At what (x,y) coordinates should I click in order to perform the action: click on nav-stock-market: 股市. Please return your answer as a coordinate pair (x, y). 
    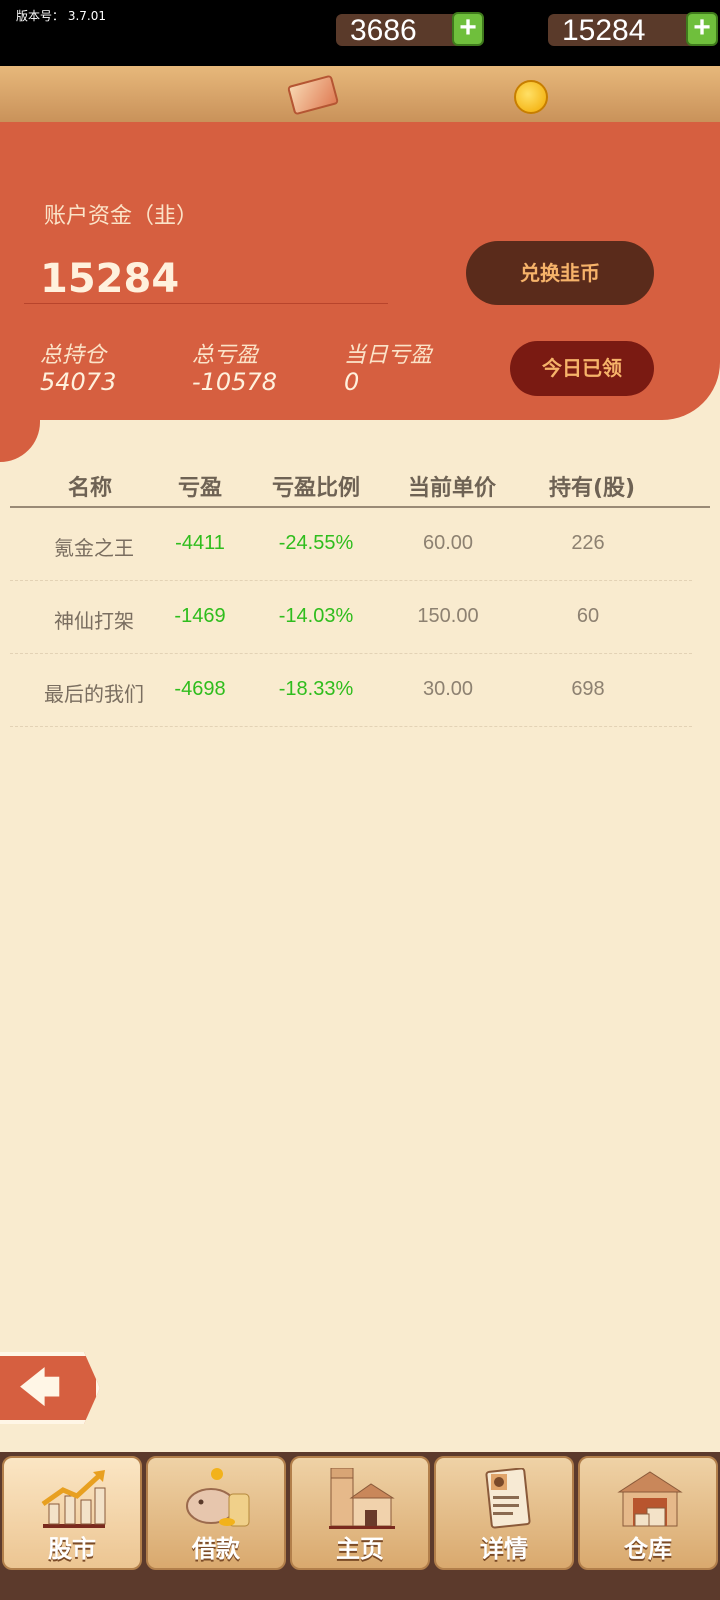
    Looking at the image, I should click on (72, 1513).